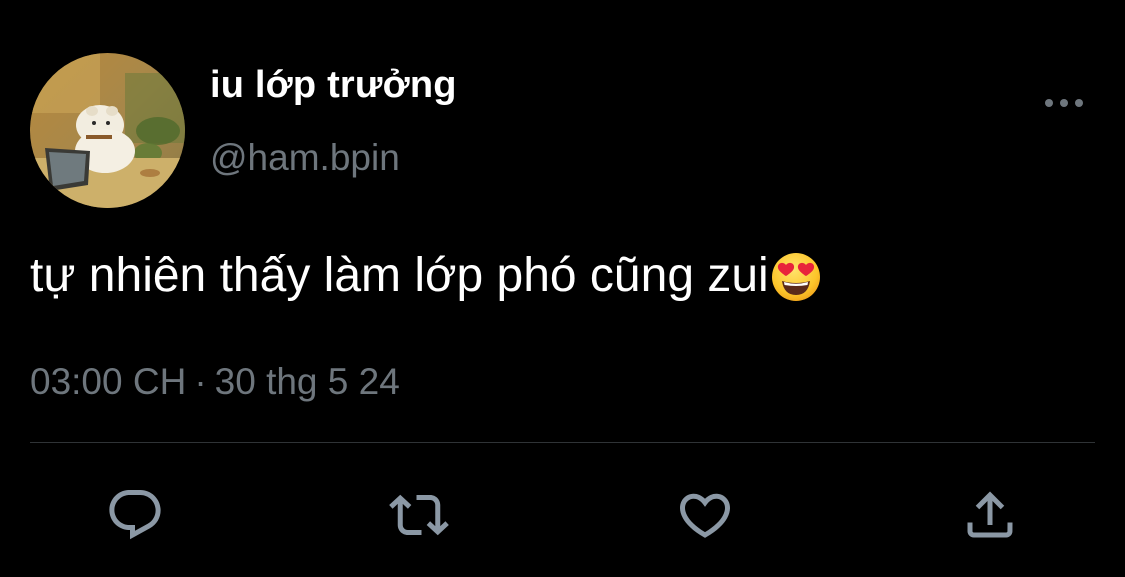 The width and height of the screenshot is (1125, 577). What do you see at coordinates (108, 381) in the screenshot?
I see `tweet-time: 03:00 CH` at bounding box center [108, 381].